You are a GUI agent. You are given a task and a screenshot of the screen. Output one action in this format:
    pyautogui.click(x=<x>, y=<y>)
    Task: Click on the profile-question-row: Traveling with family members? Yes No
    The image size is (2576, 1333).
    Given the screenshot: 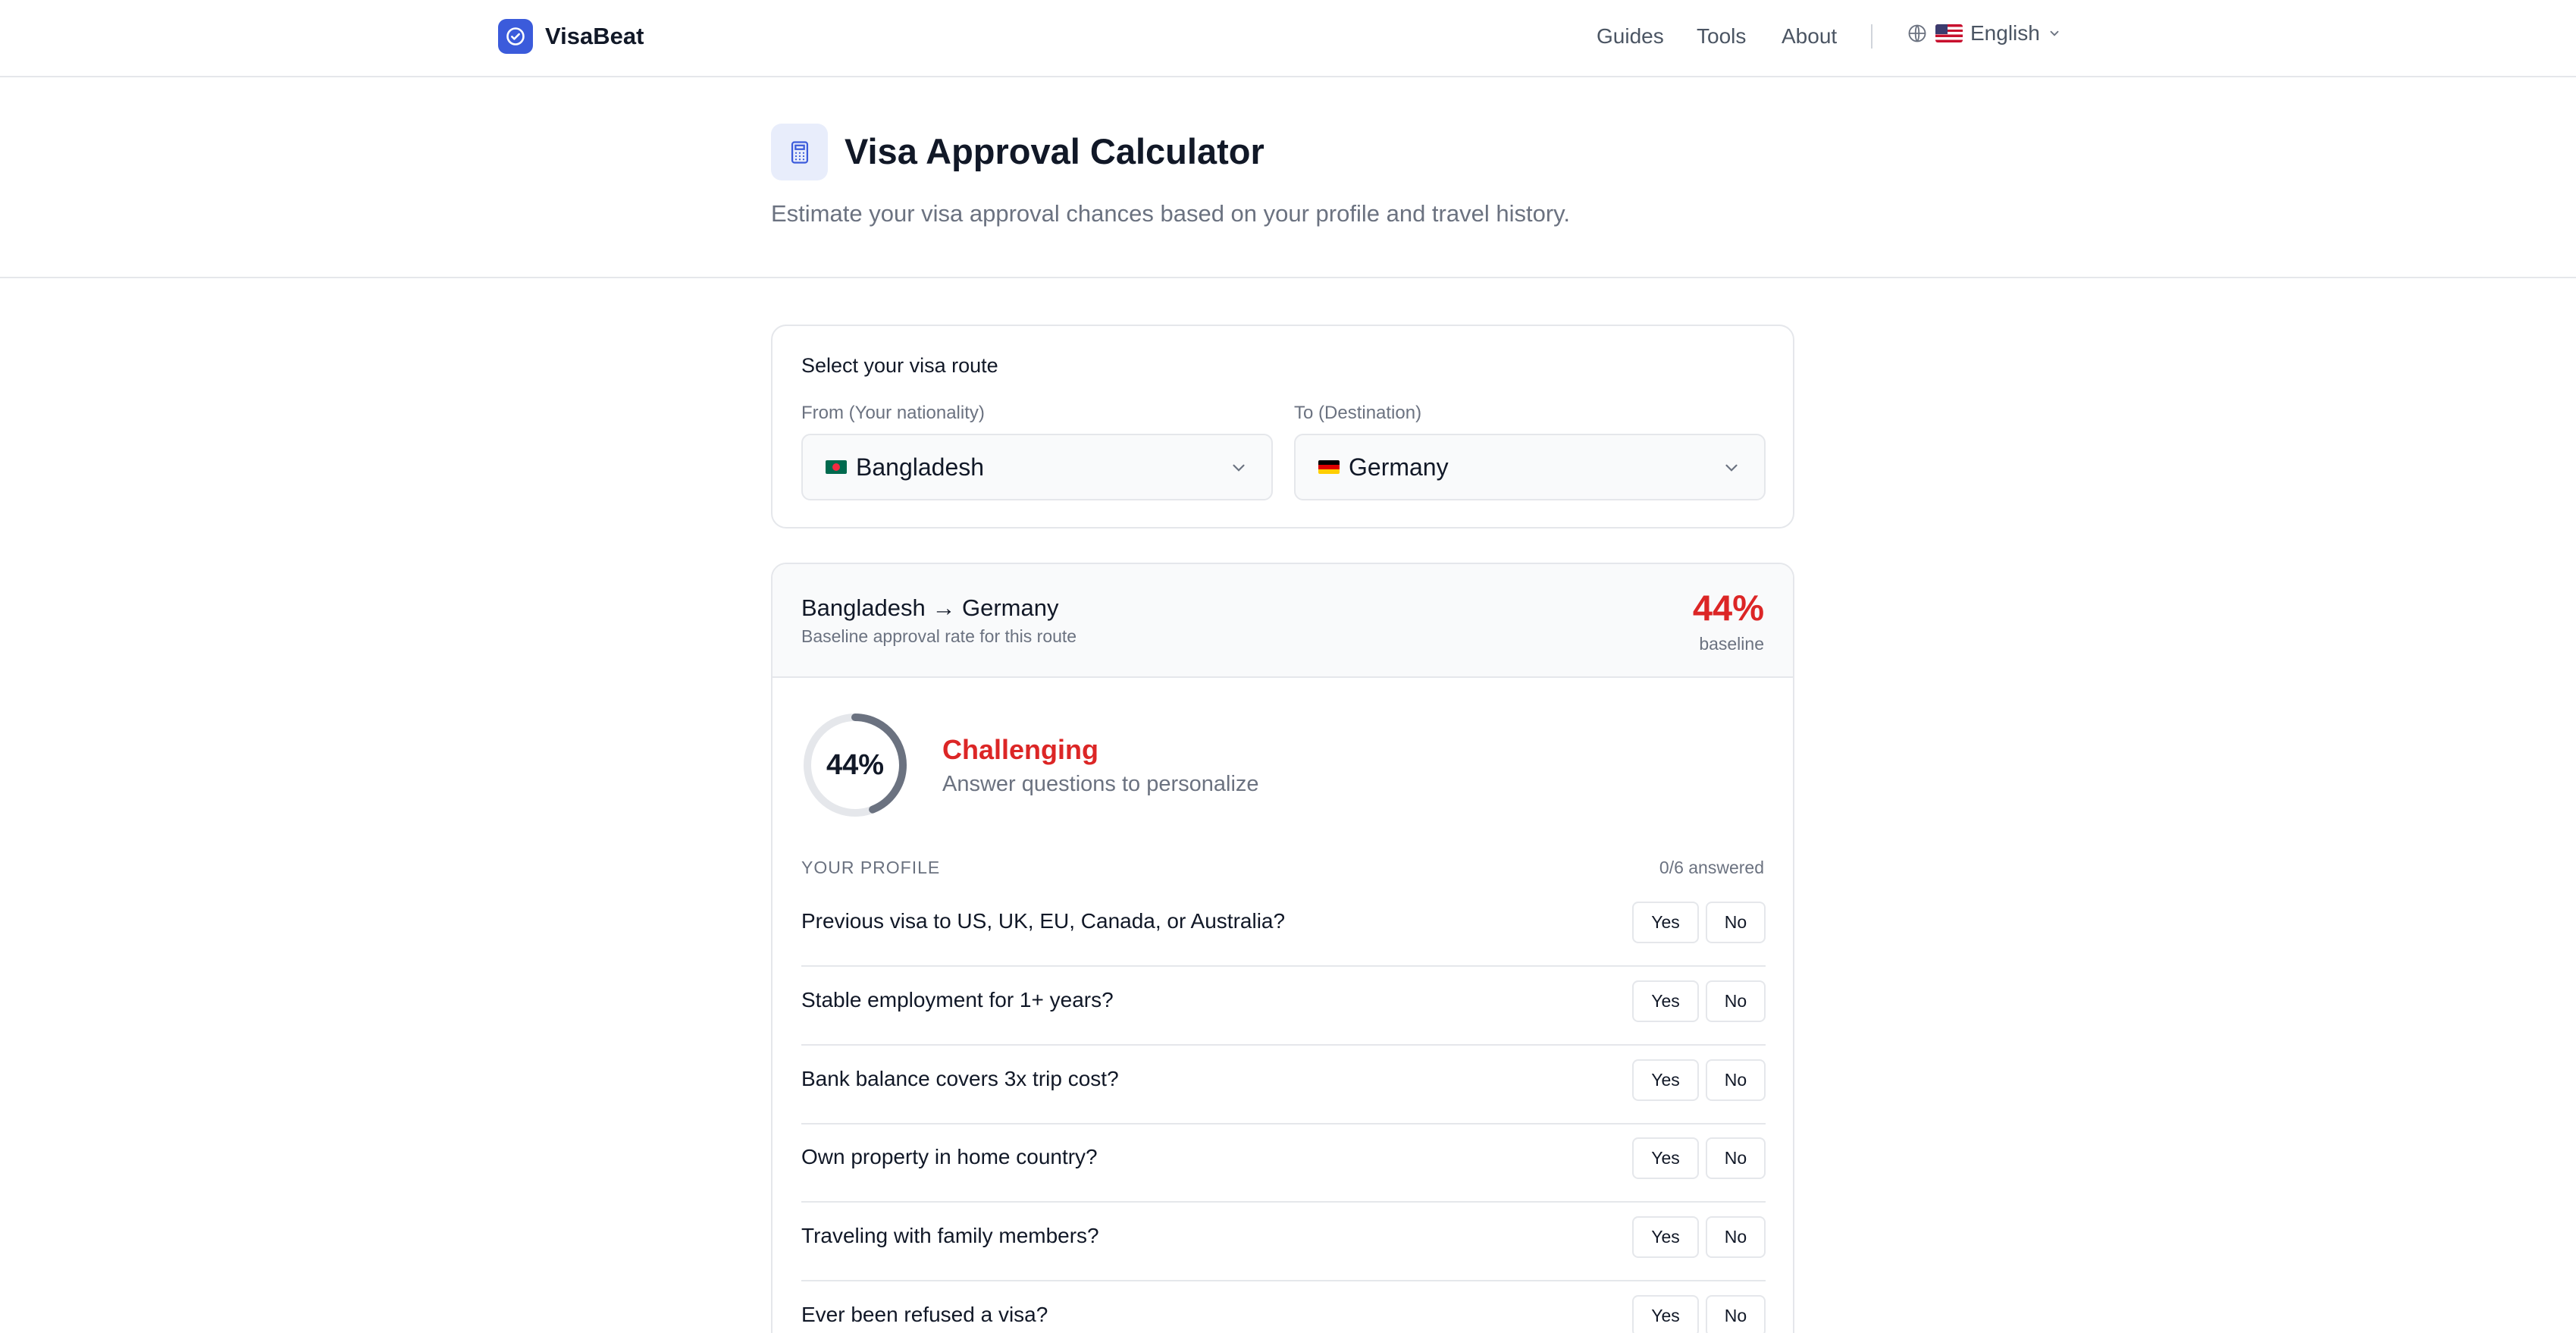 What is the action you would take?
    pyautogui.click(x=1283, y=1242)
    